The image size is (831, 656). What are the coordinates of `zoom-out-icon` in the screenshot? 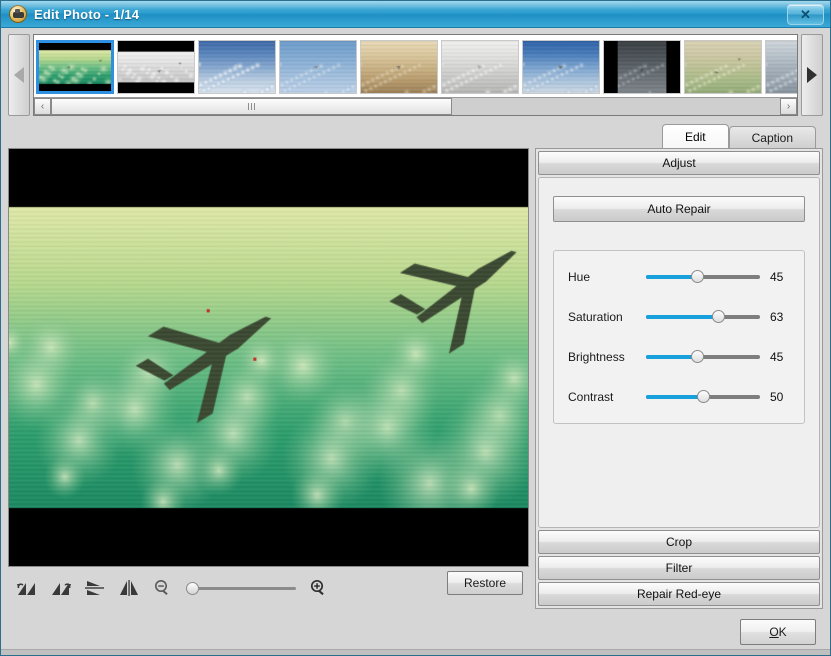 It's located at (161, 588).